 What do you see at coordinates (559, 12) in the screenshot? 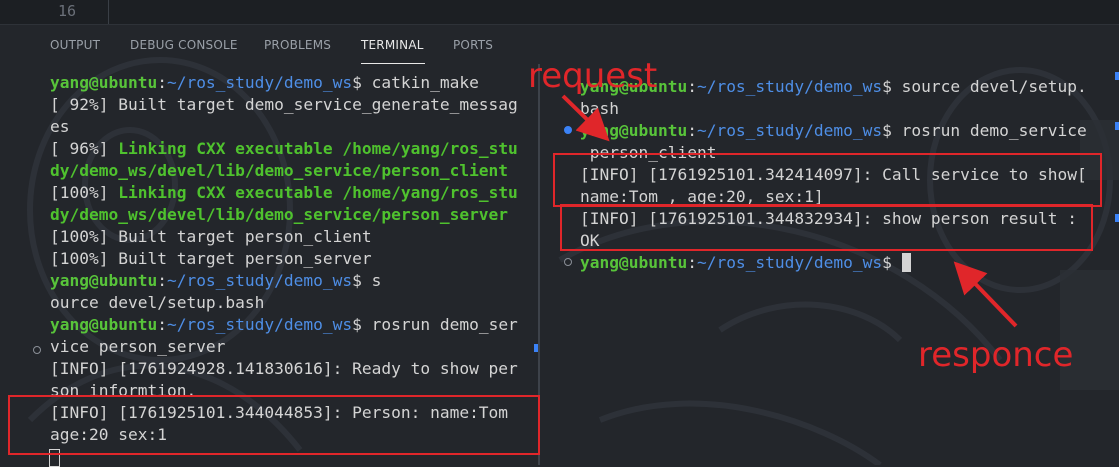
I see `editor-line-strip: 16` at bounding box center [559, 12].